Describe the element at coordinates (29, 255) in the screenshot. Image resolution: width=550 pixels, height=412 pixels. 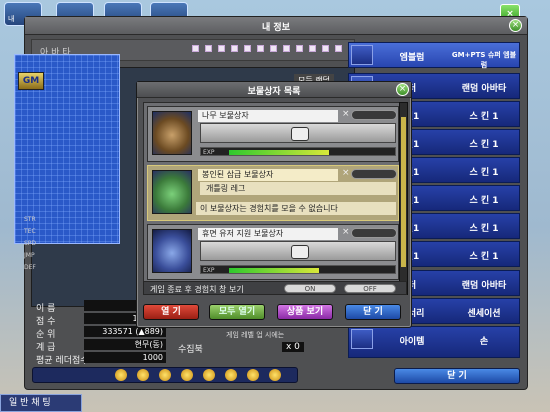
I see `stat-label-jmp: JMP` at that location.